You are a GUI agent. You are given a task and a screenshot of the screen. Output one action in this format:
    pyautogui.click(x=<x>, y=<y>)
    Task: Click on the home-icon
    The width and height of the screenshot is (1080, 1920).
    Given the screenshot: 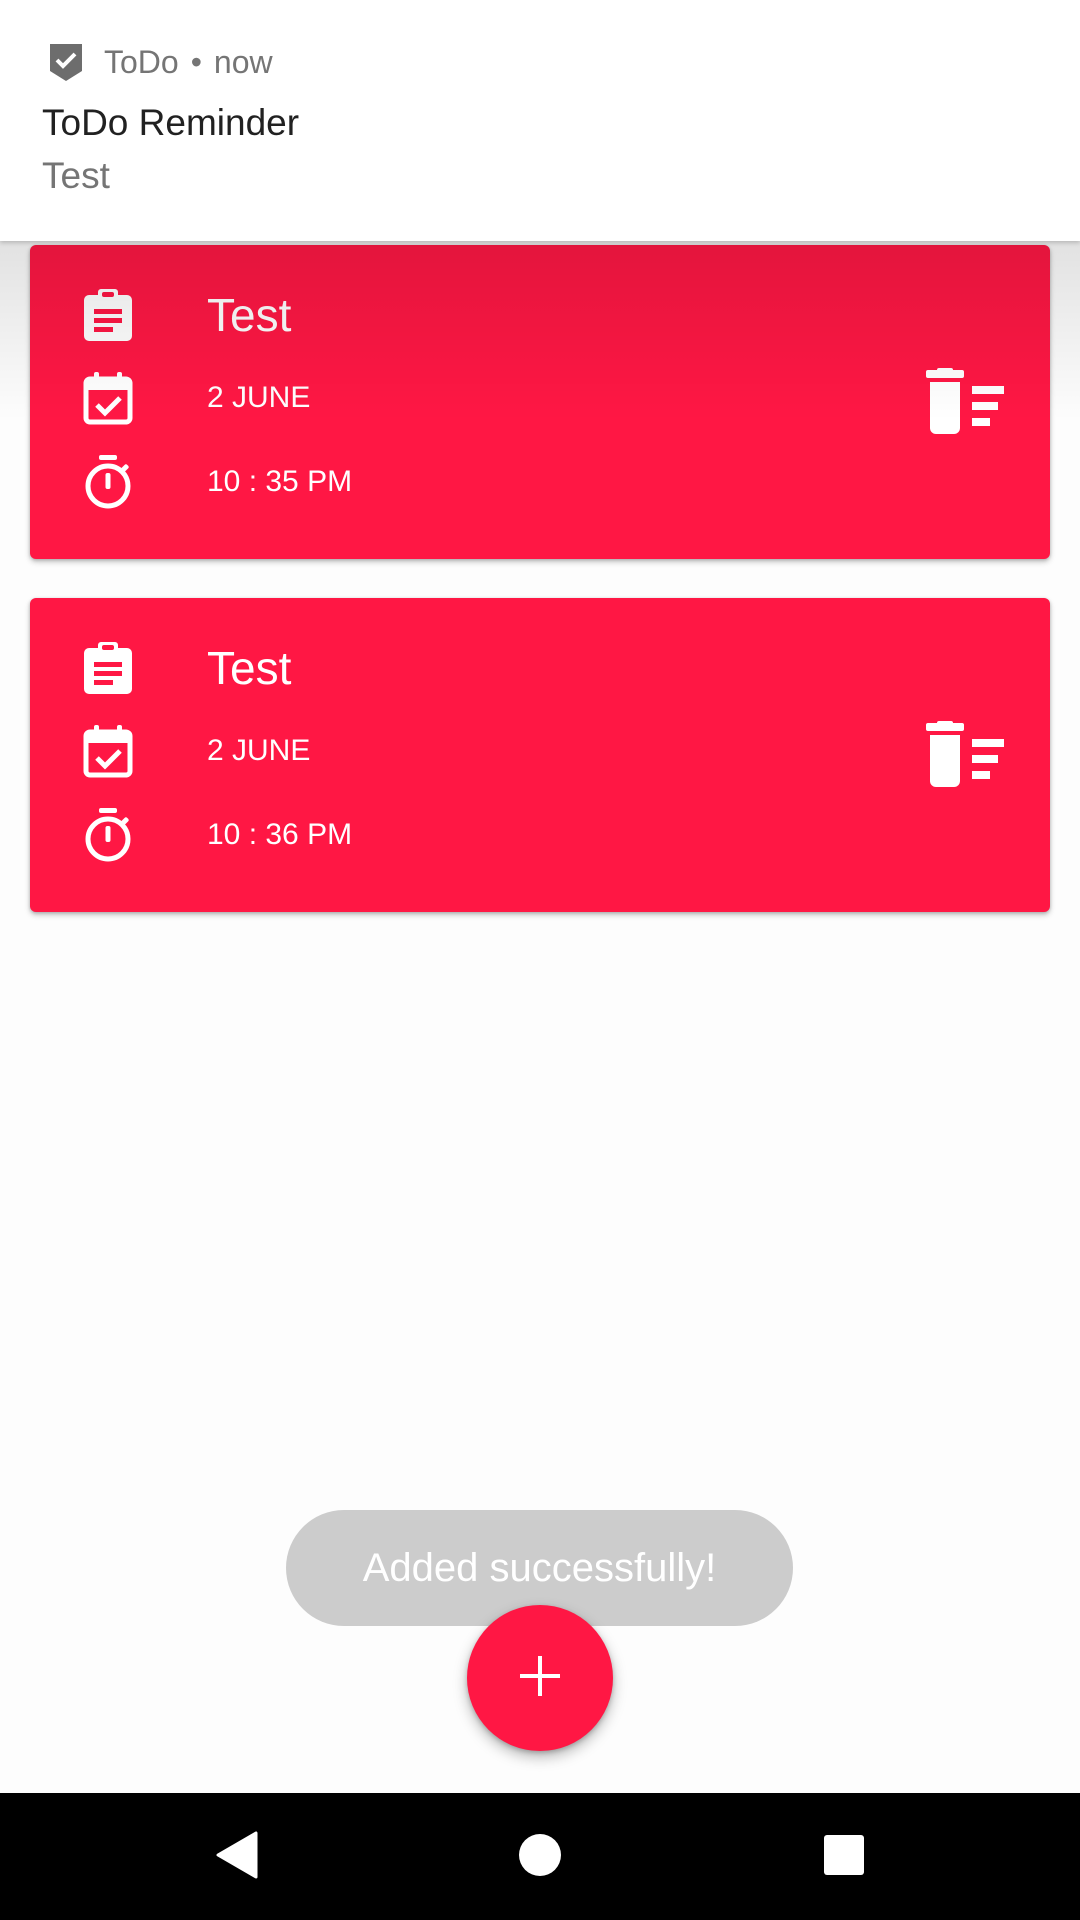 What is the action you would take?
    pyautogui.click(x=540, y=1857)
    